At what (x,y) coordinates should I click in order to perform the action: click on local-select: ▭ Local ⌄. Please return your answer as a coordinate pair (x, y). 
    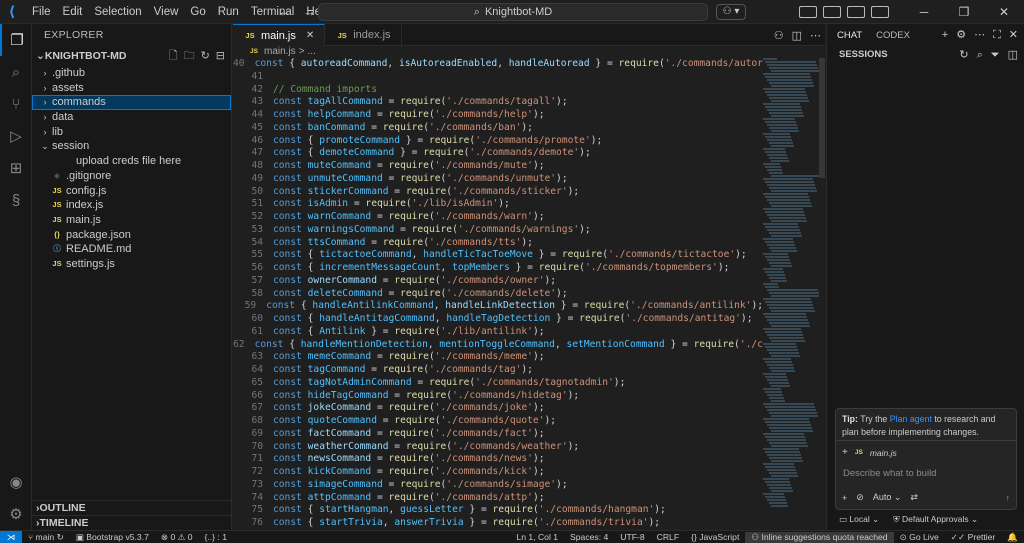
    Looking at the image, I should click on (859, 519).